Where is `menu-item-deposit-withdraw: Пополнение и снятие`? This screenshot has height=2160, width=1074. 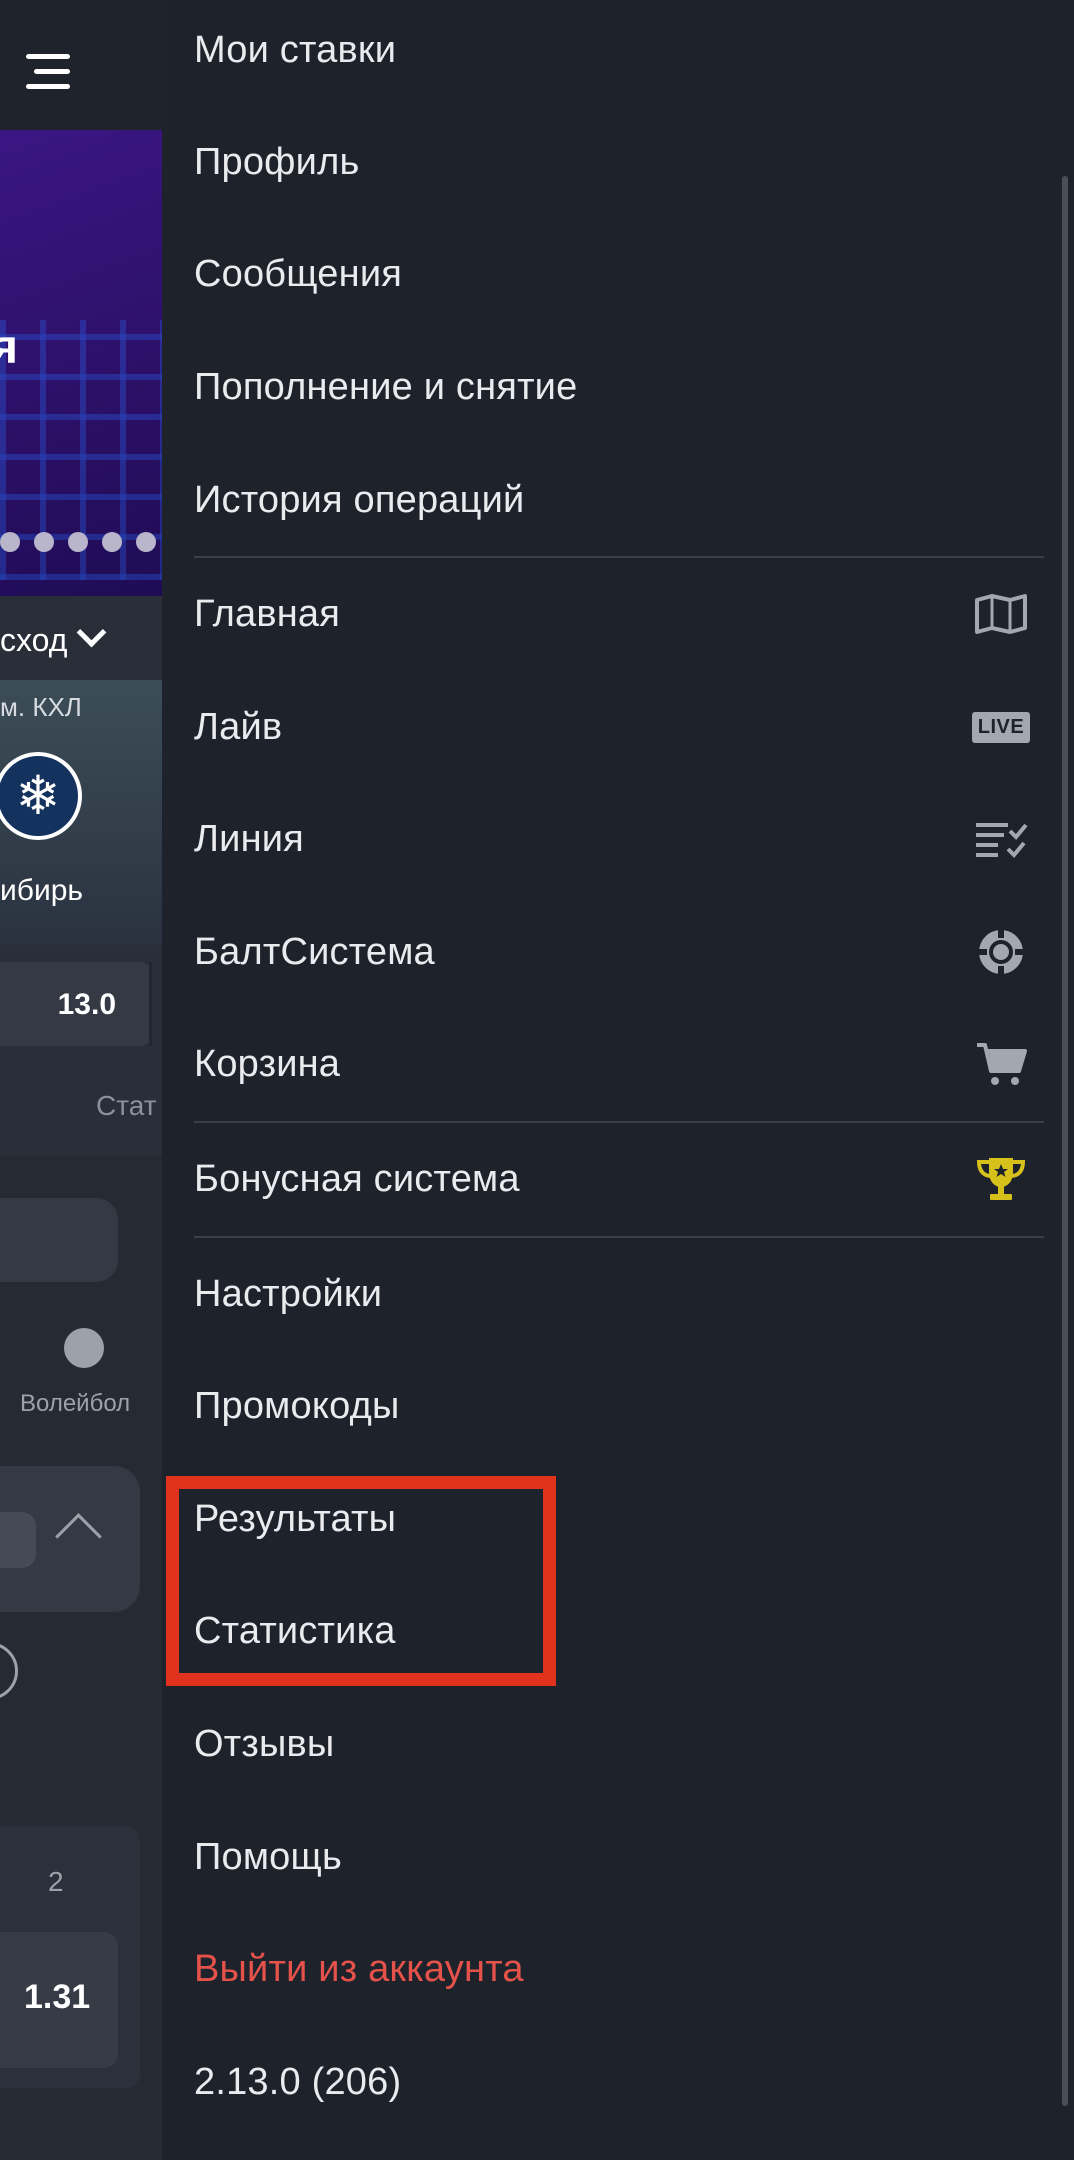
menu-item-deposit-withdraw: Пополнение и снятие is located at coordinates (621, 387).